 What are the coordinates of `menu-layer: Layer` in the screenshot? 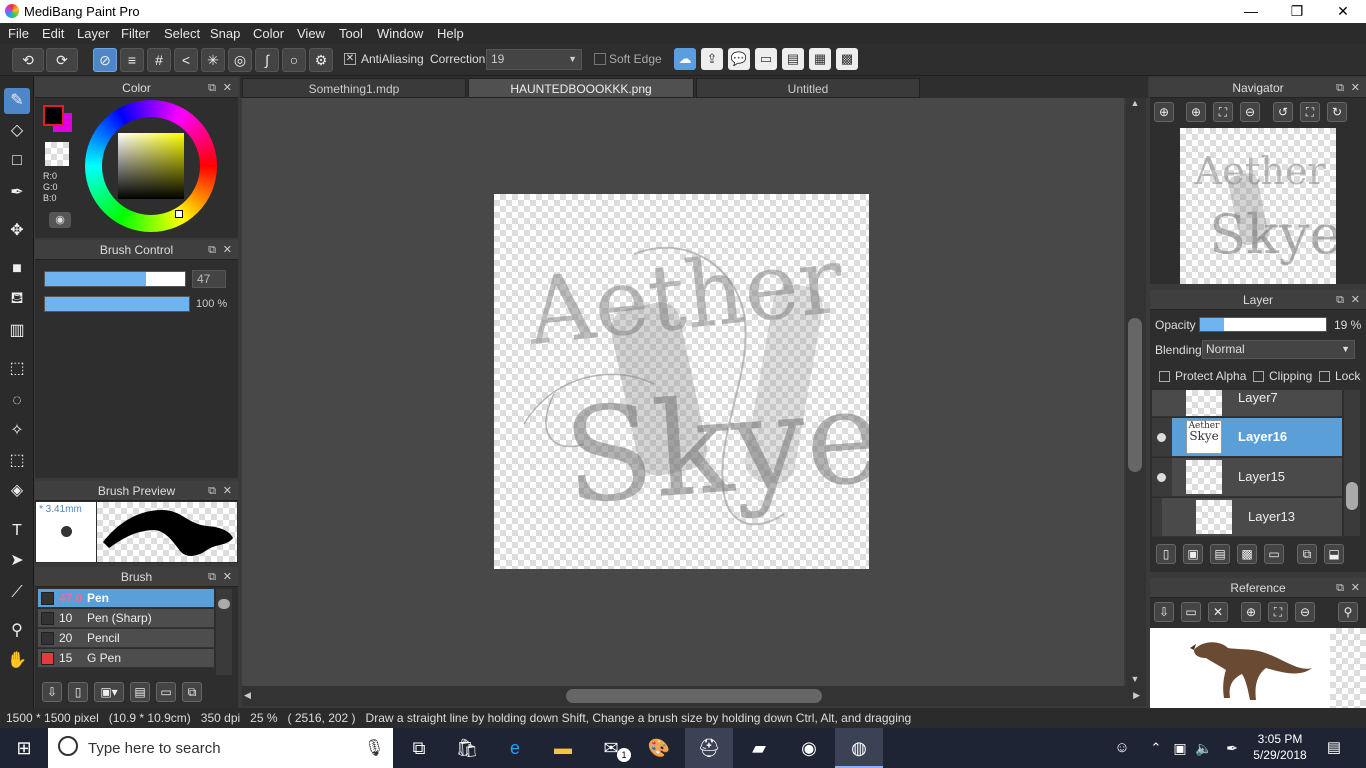 It's located at (93, 33).